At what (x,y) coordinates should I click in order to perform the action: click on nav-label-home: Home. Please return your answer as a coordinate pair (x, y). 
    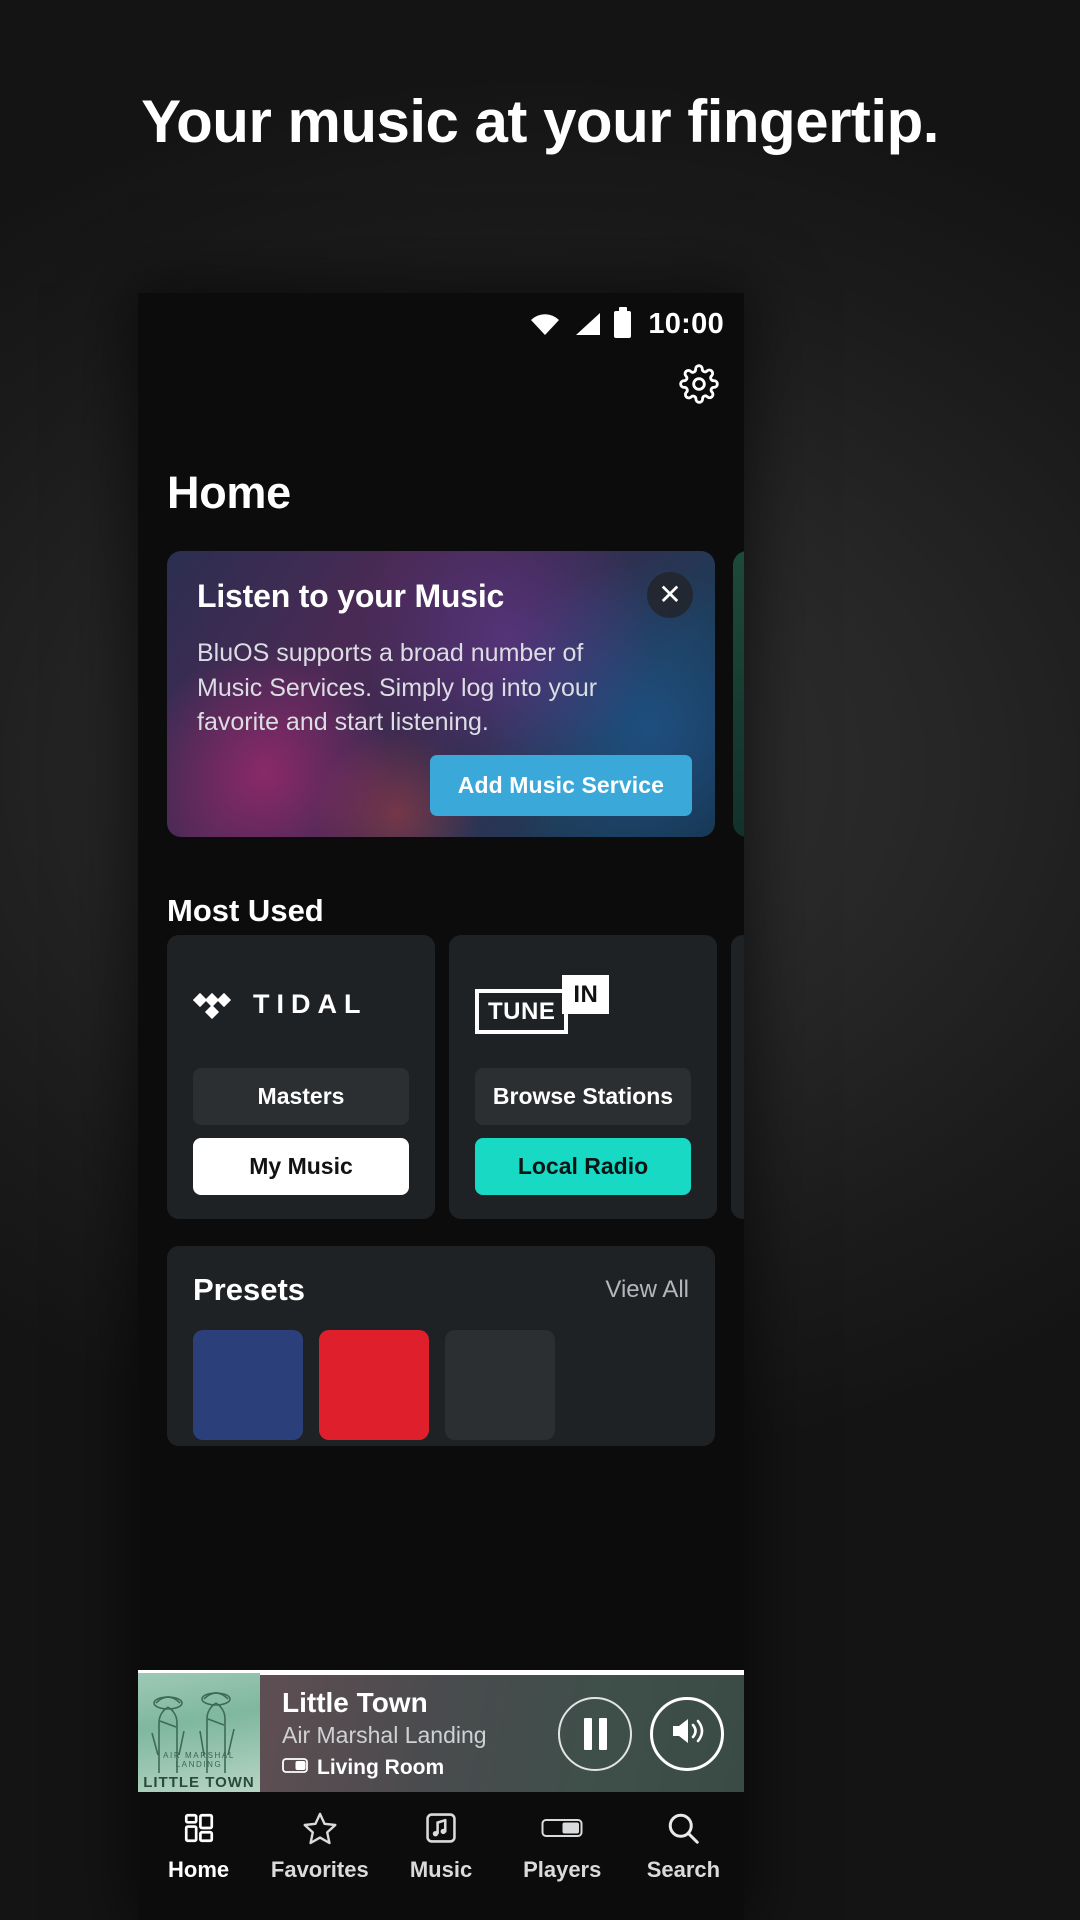
    Looking at the image, I should click on (199, 1869).